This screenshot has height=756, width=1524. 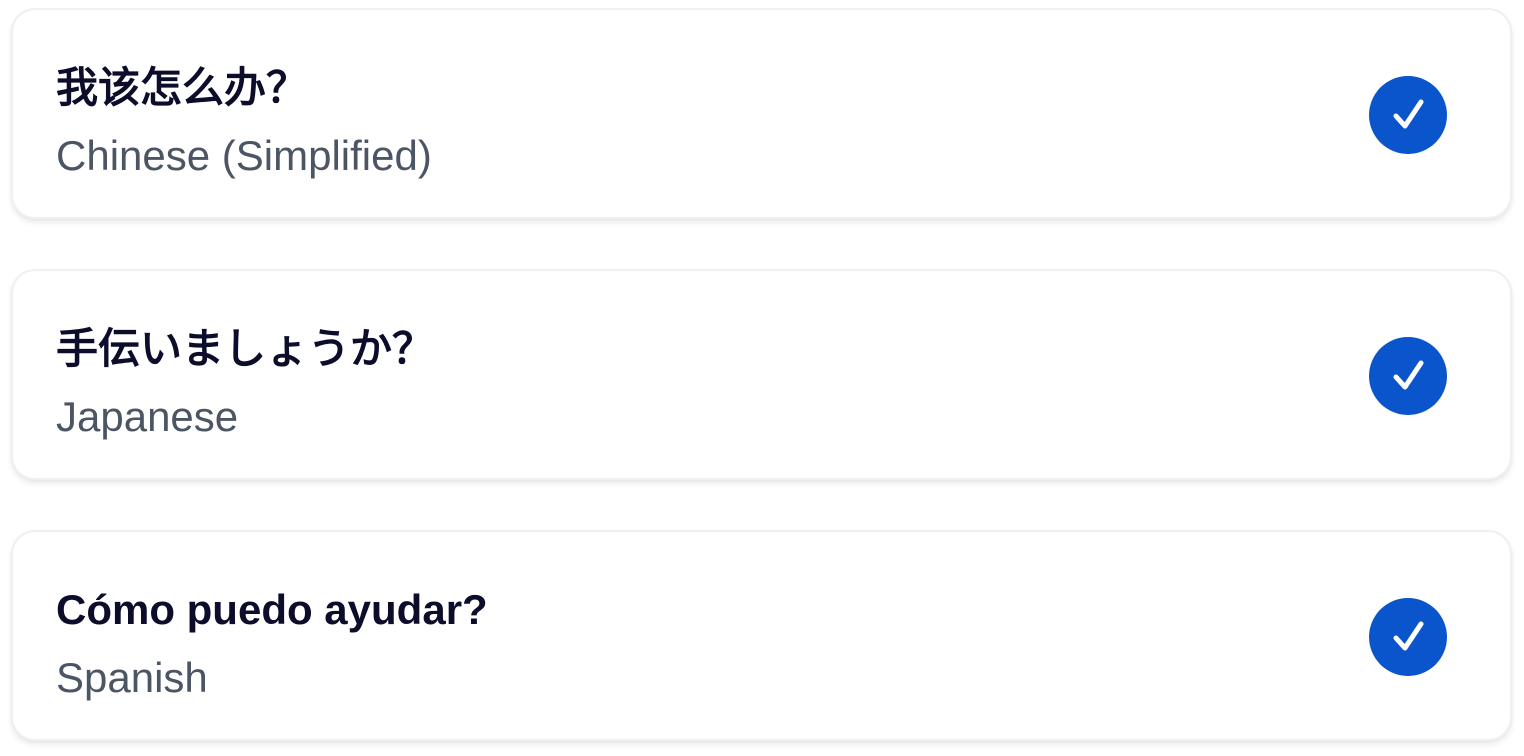 I want to click on language-name: Spanish, so click(x=132, y=677).